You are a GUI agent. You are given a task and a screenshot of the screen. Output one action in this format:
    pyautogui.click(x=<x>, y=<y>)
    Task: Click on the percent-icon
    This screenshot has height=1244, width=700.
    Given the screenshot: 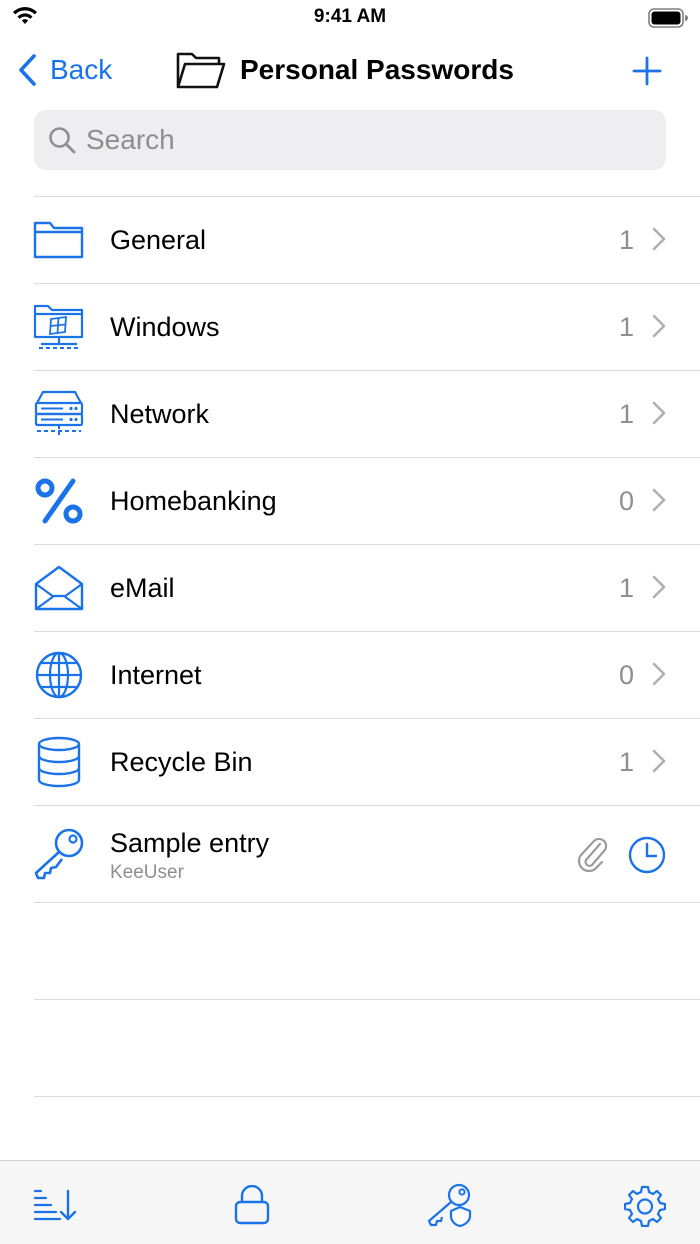 What is the action you would take?
    pyautogui.click(x=59, y=501)
    